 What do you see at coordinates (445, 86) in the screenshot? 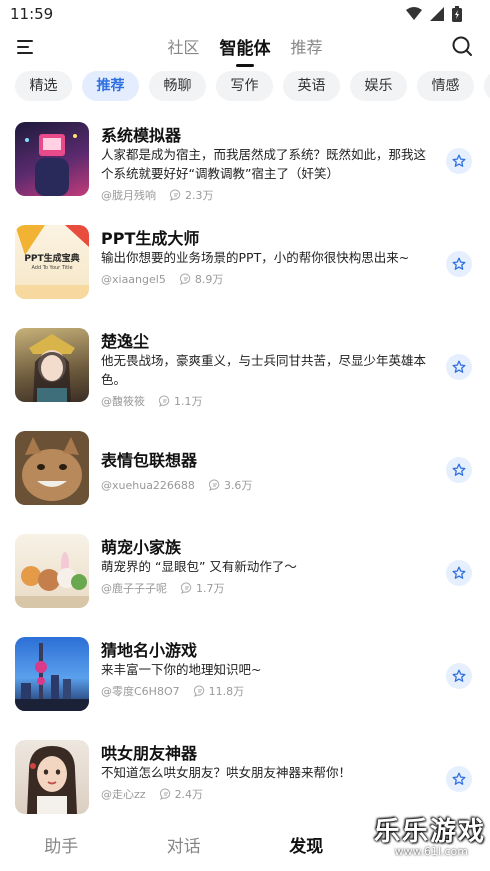
I see `chip-emotion: 情感` at bounding box center [445, 86].